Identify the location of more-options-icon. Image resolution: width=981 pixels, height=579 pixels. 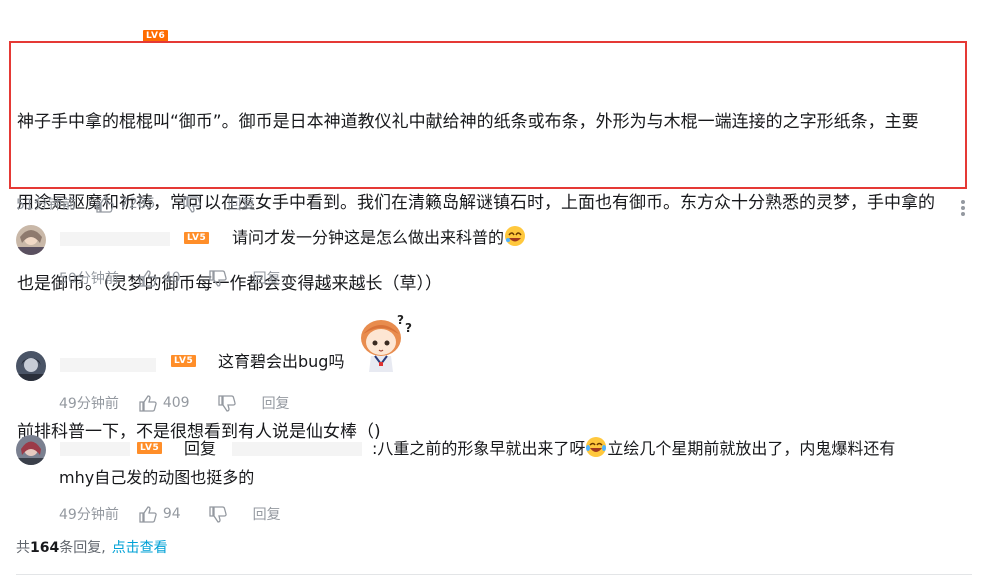
(963, 209).